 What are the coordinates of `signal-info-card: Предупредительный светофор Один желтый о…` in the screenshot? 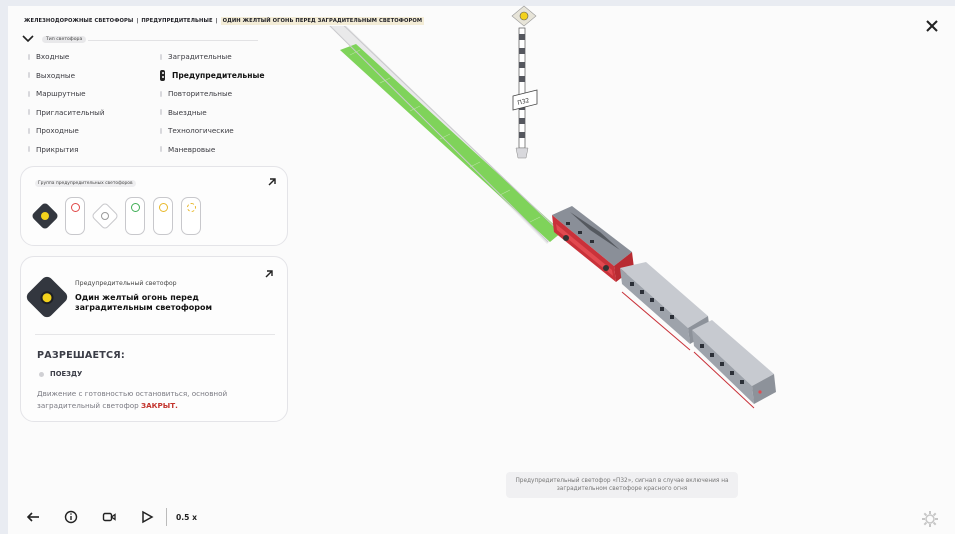 It's located at (154, 339).